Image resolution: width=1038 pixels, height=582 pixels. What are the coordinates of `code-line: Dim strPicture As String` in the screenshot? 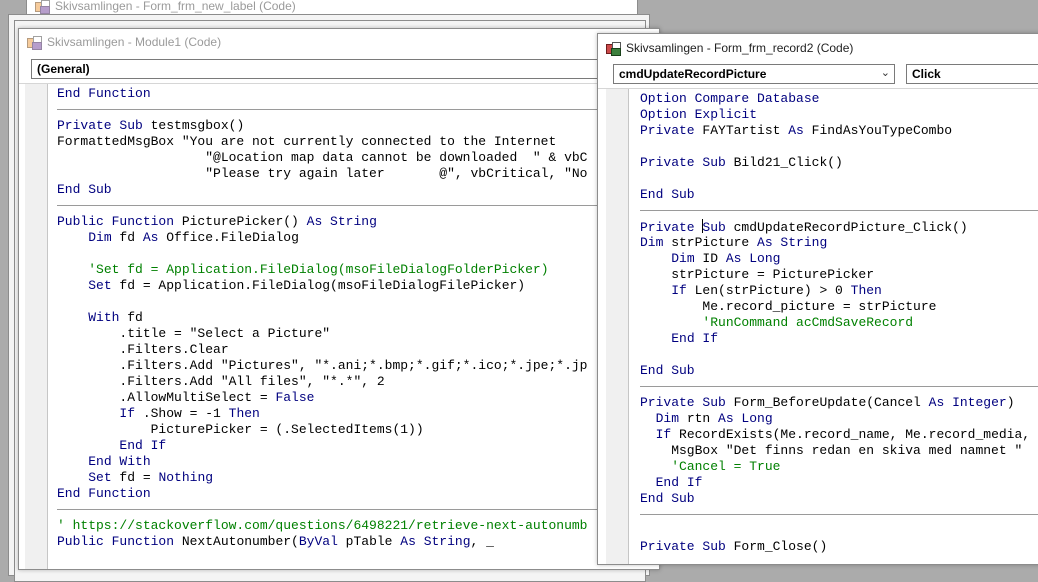 It's located at (839, 243).